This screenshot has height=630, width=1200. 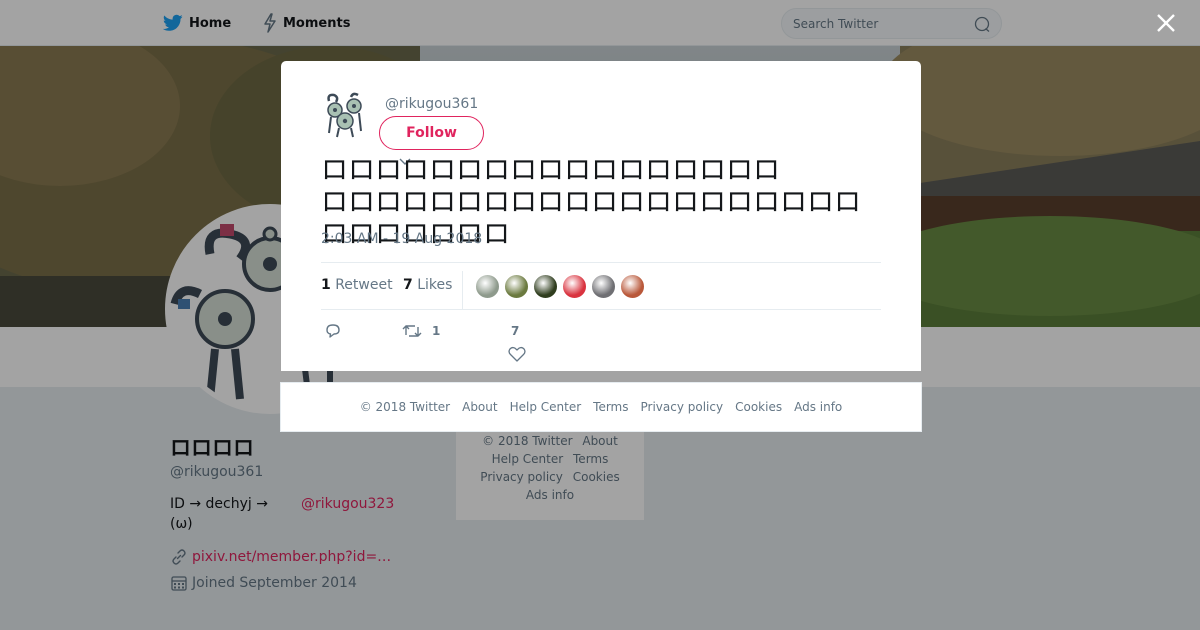 I want to click on retweet-icon, so click(x=412, y=331).